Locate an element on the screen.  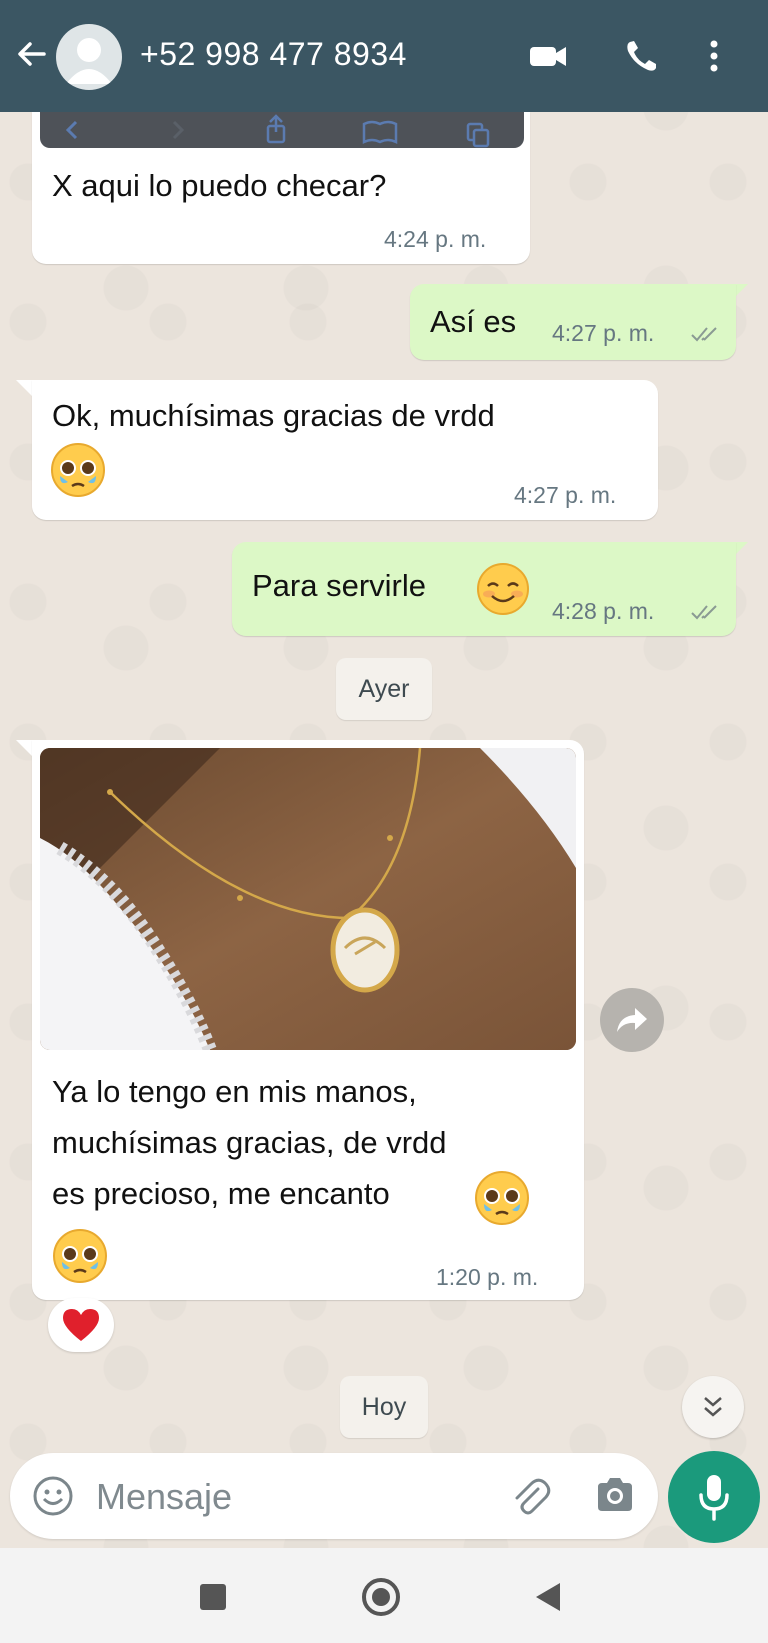
message-text: Así es is located at coordinates (473, 321).